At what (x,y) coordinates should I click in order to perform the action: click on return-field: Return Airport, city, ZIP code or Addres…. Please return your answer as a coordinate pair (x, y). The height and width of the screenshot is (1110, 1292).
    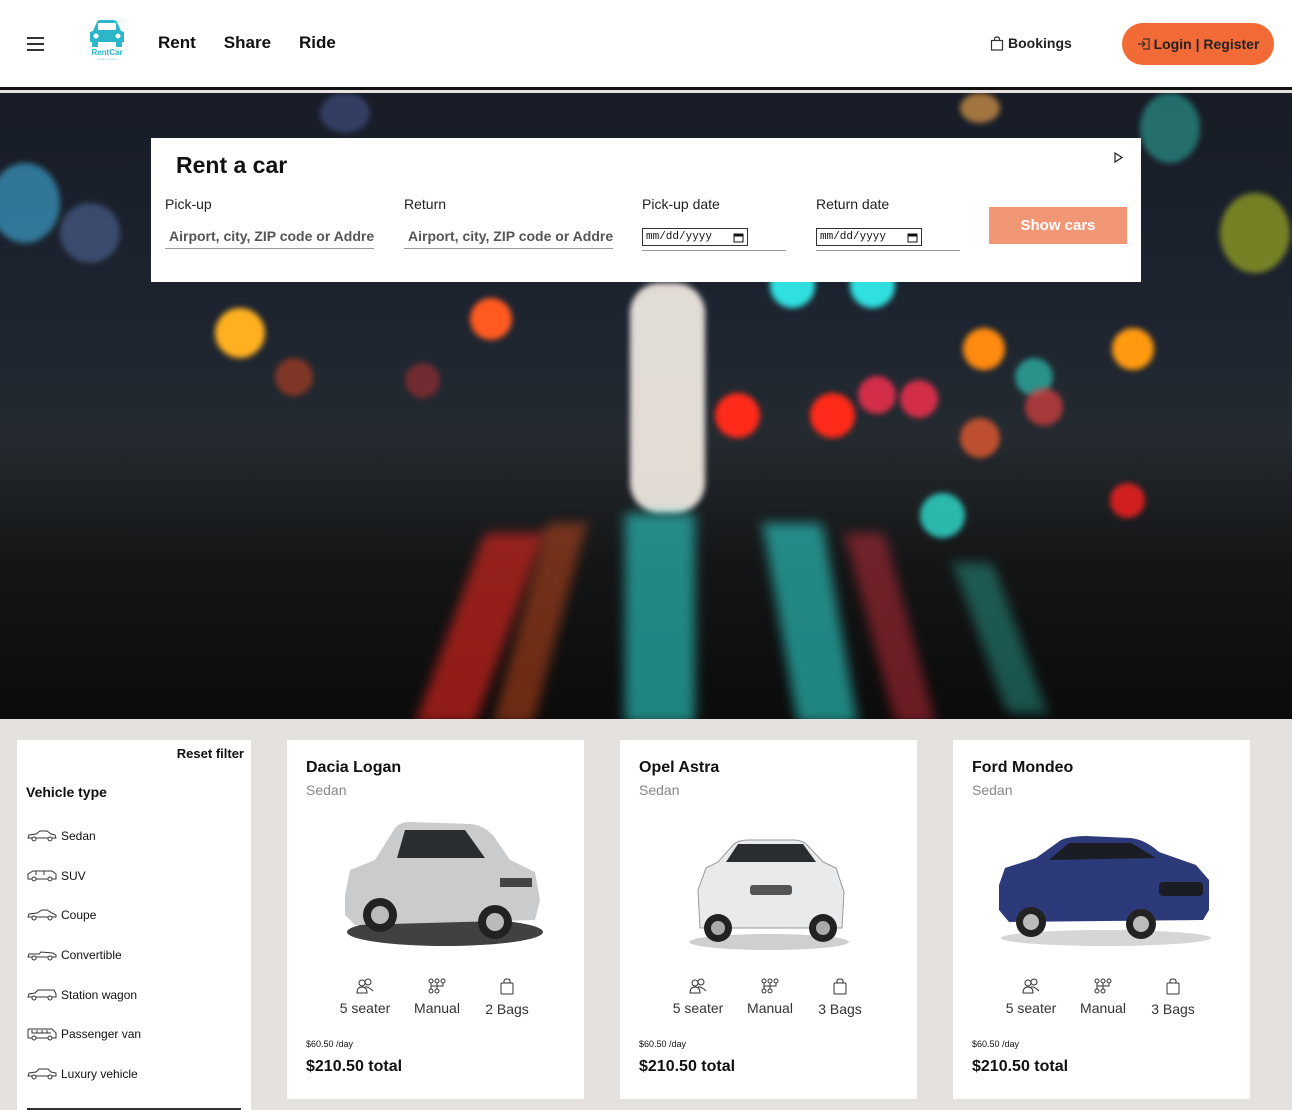
    Looking at the image, I should click on (508, 222).